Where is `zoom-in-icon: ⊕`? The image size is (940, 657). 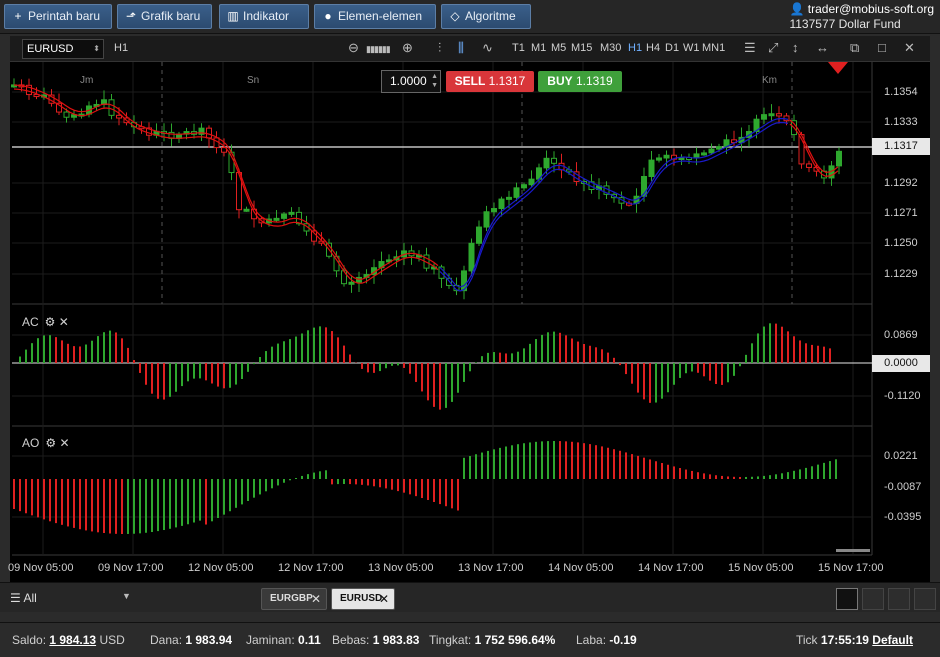
zoom-in-icon: ⊕ is located at coordinates (407, 48).